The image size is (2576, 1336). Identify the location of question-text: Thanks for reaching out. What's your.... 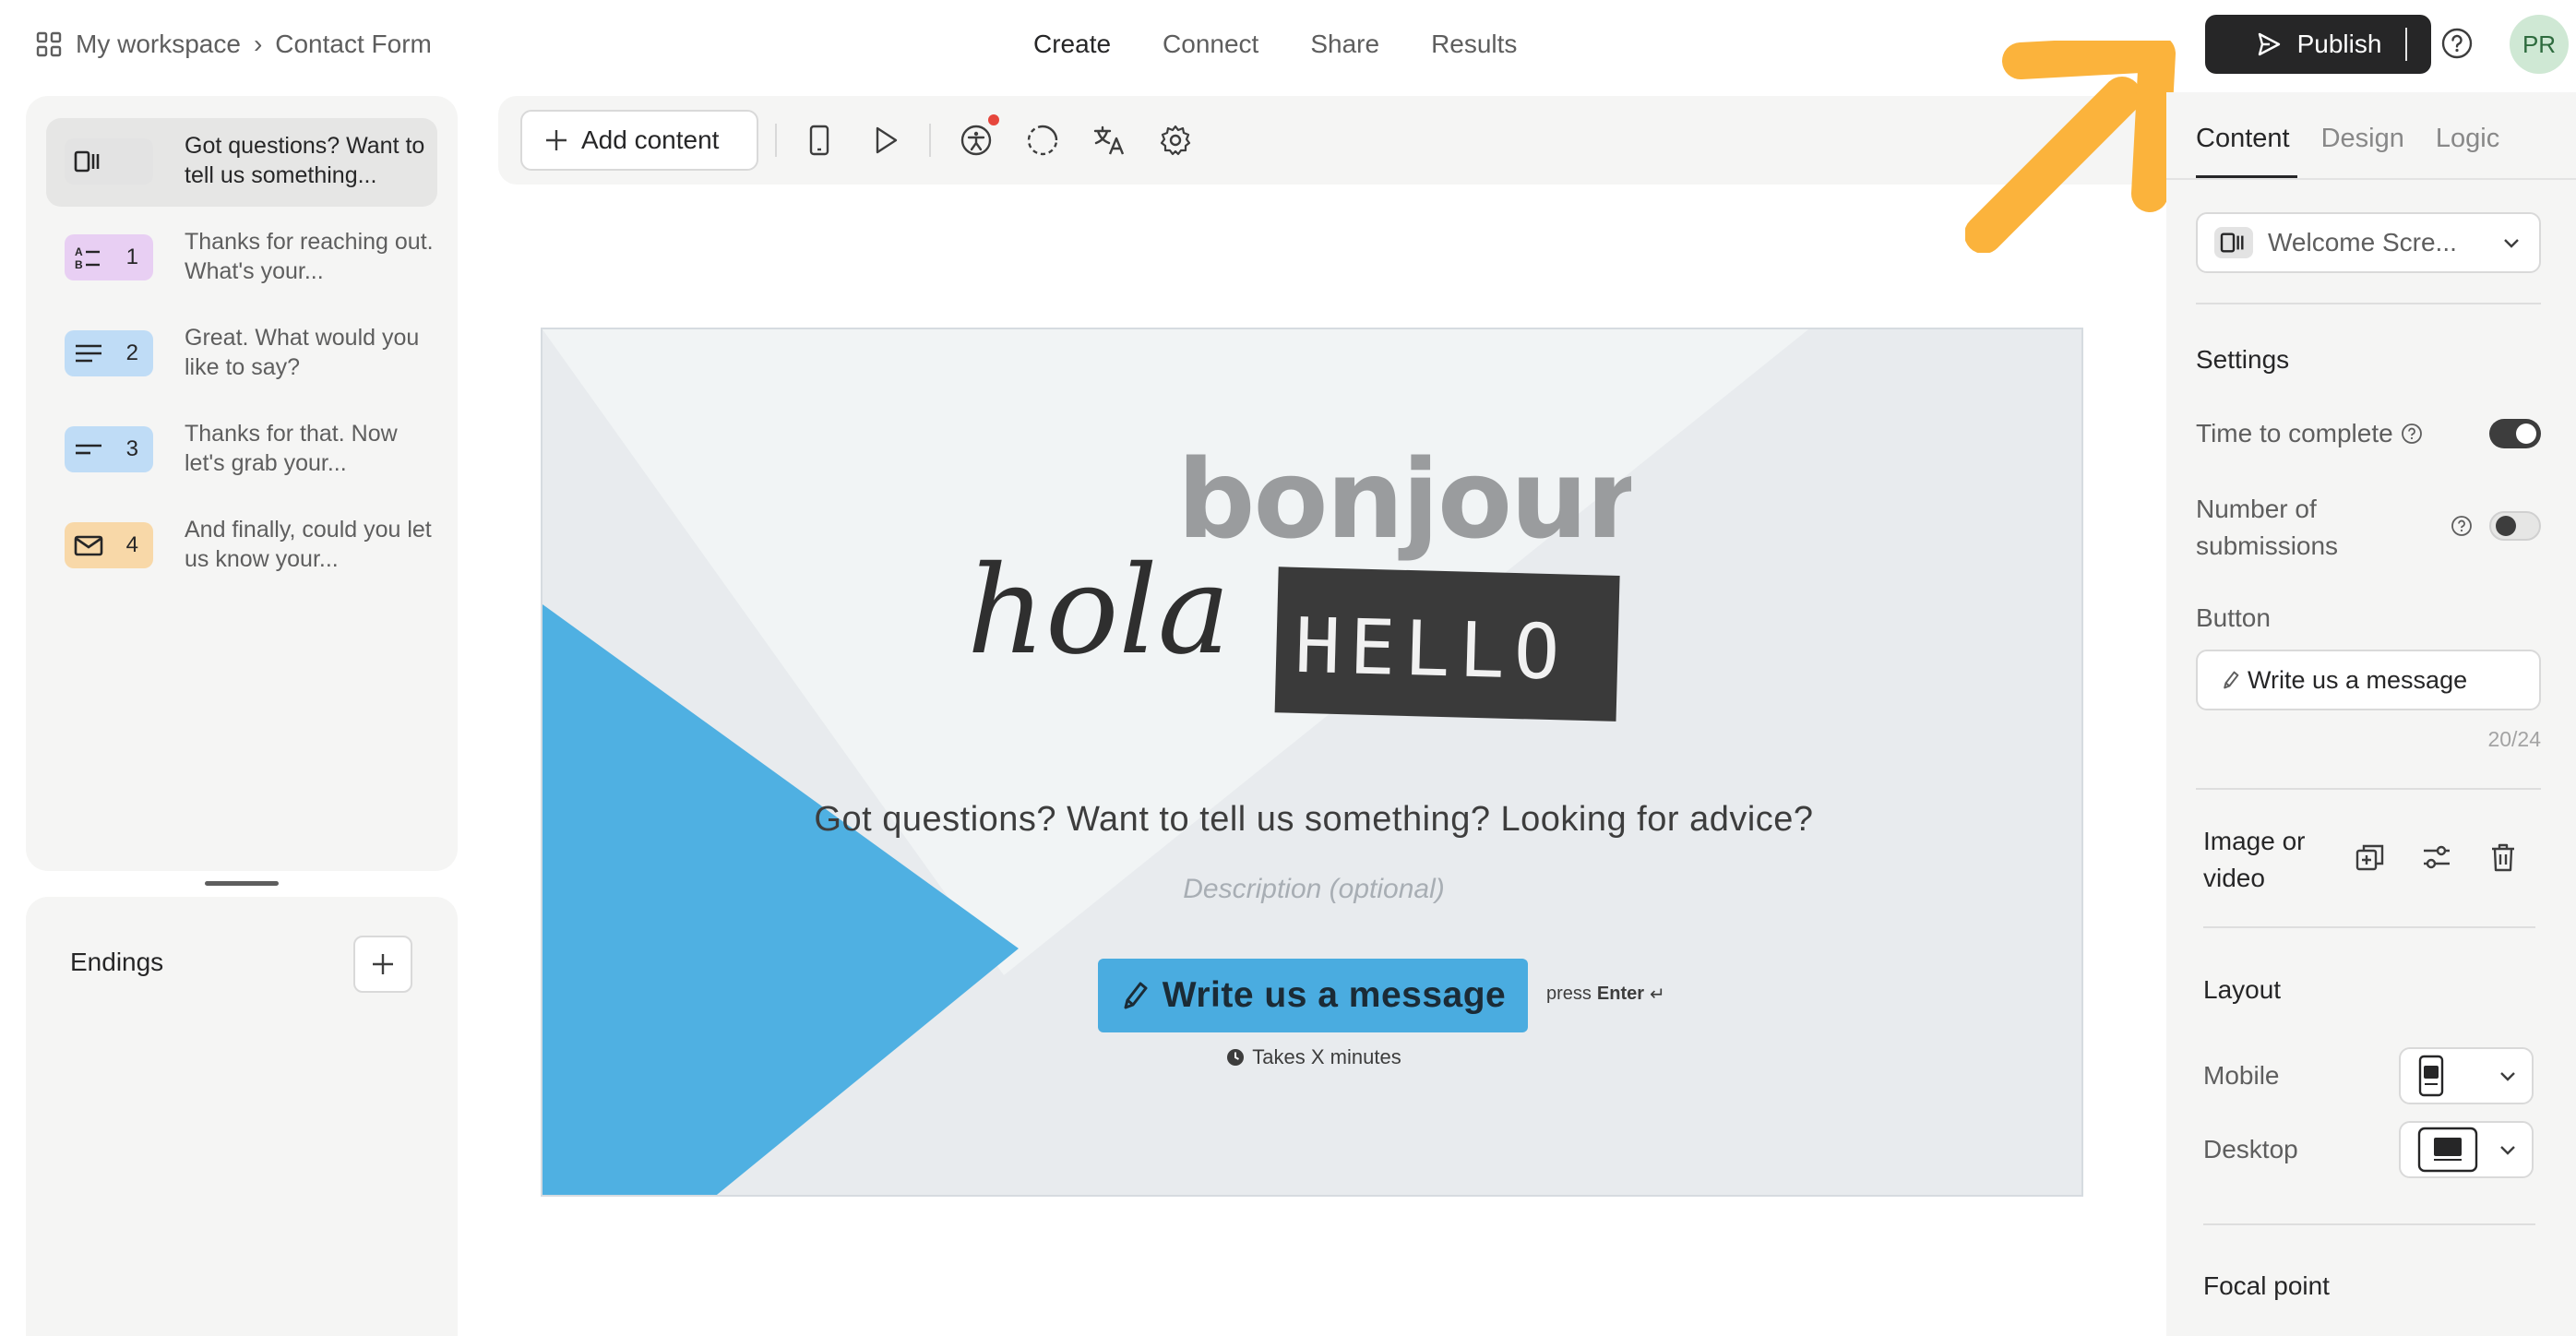
(309, 256).